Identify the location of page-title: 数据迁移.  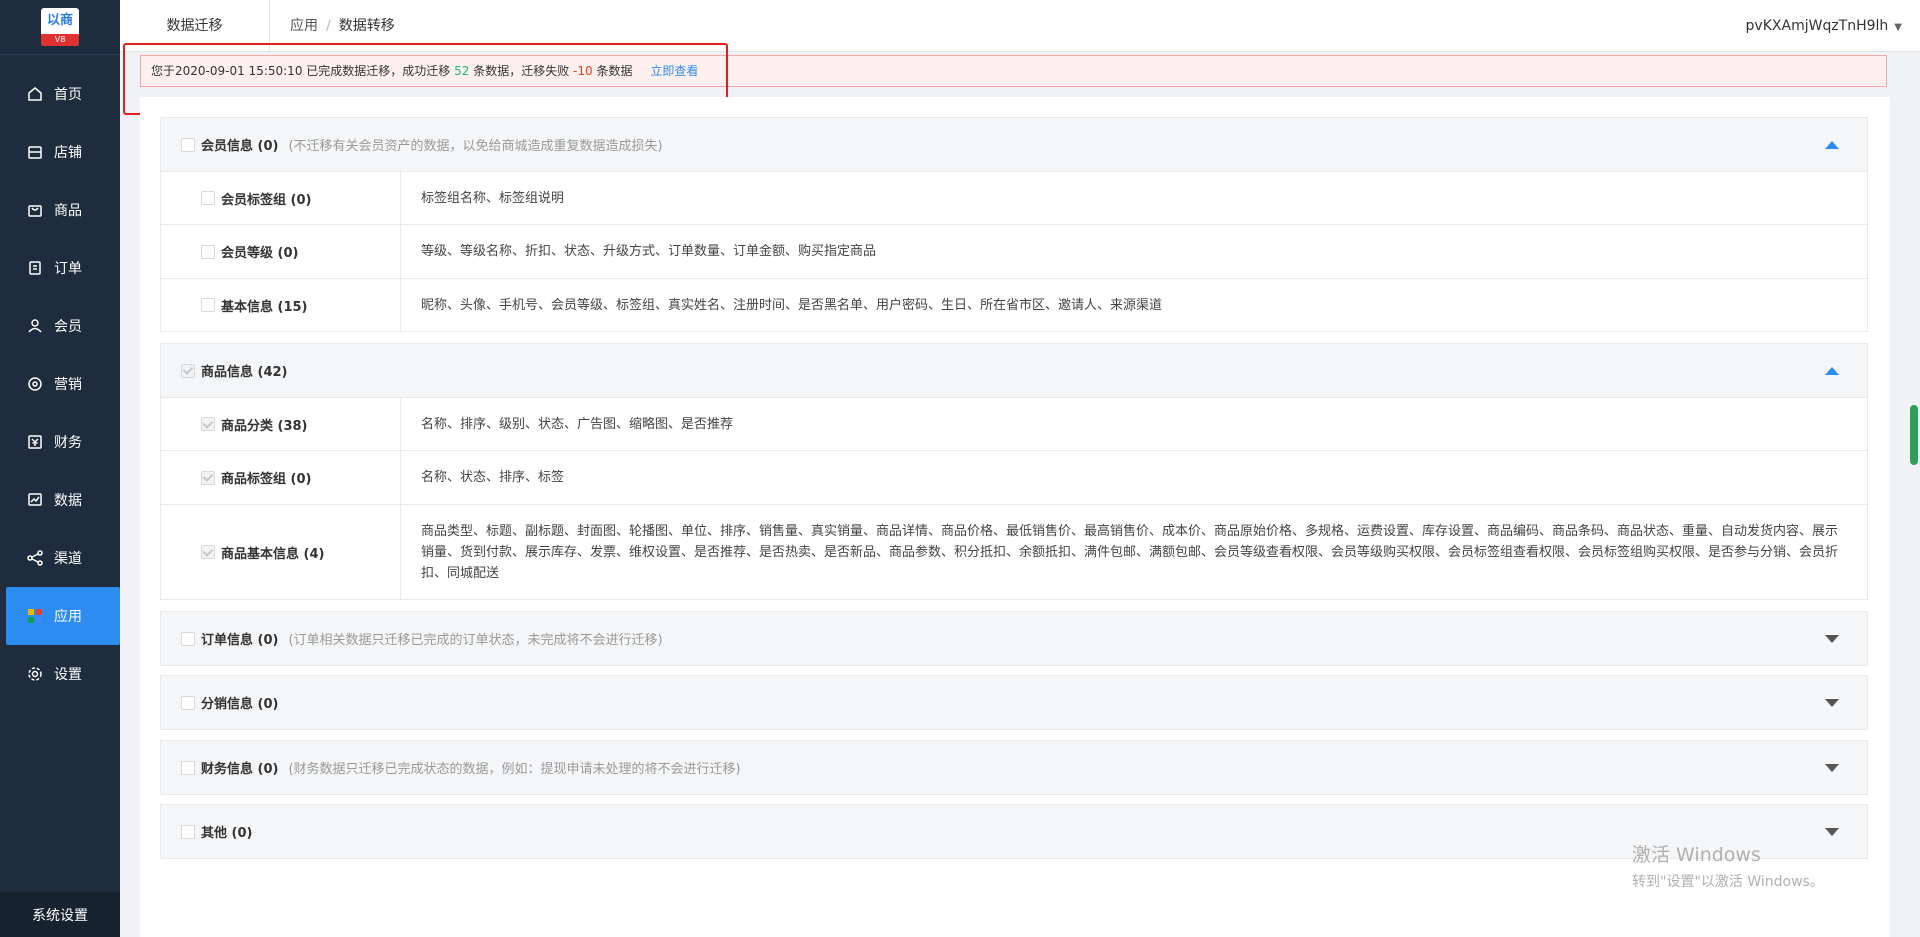
(195, 26).